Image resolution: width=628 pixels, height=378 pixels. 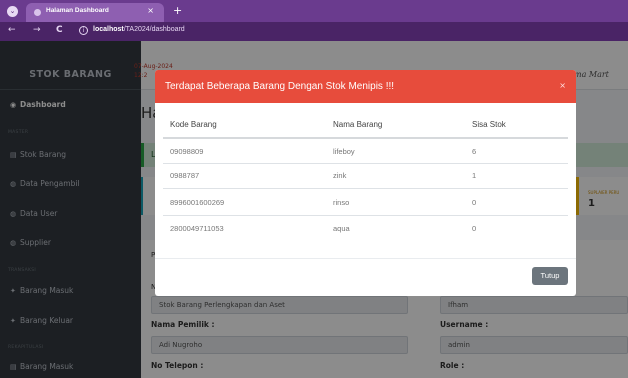 What do you see at coordinates (550, 276) in the screenshot?
I see `close-button: Tutup` at bounding box center [550, 276].